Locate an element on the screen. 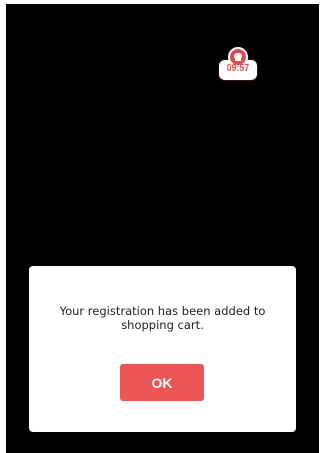  timer-text: 09:57 is located at coordinates (238, 68).